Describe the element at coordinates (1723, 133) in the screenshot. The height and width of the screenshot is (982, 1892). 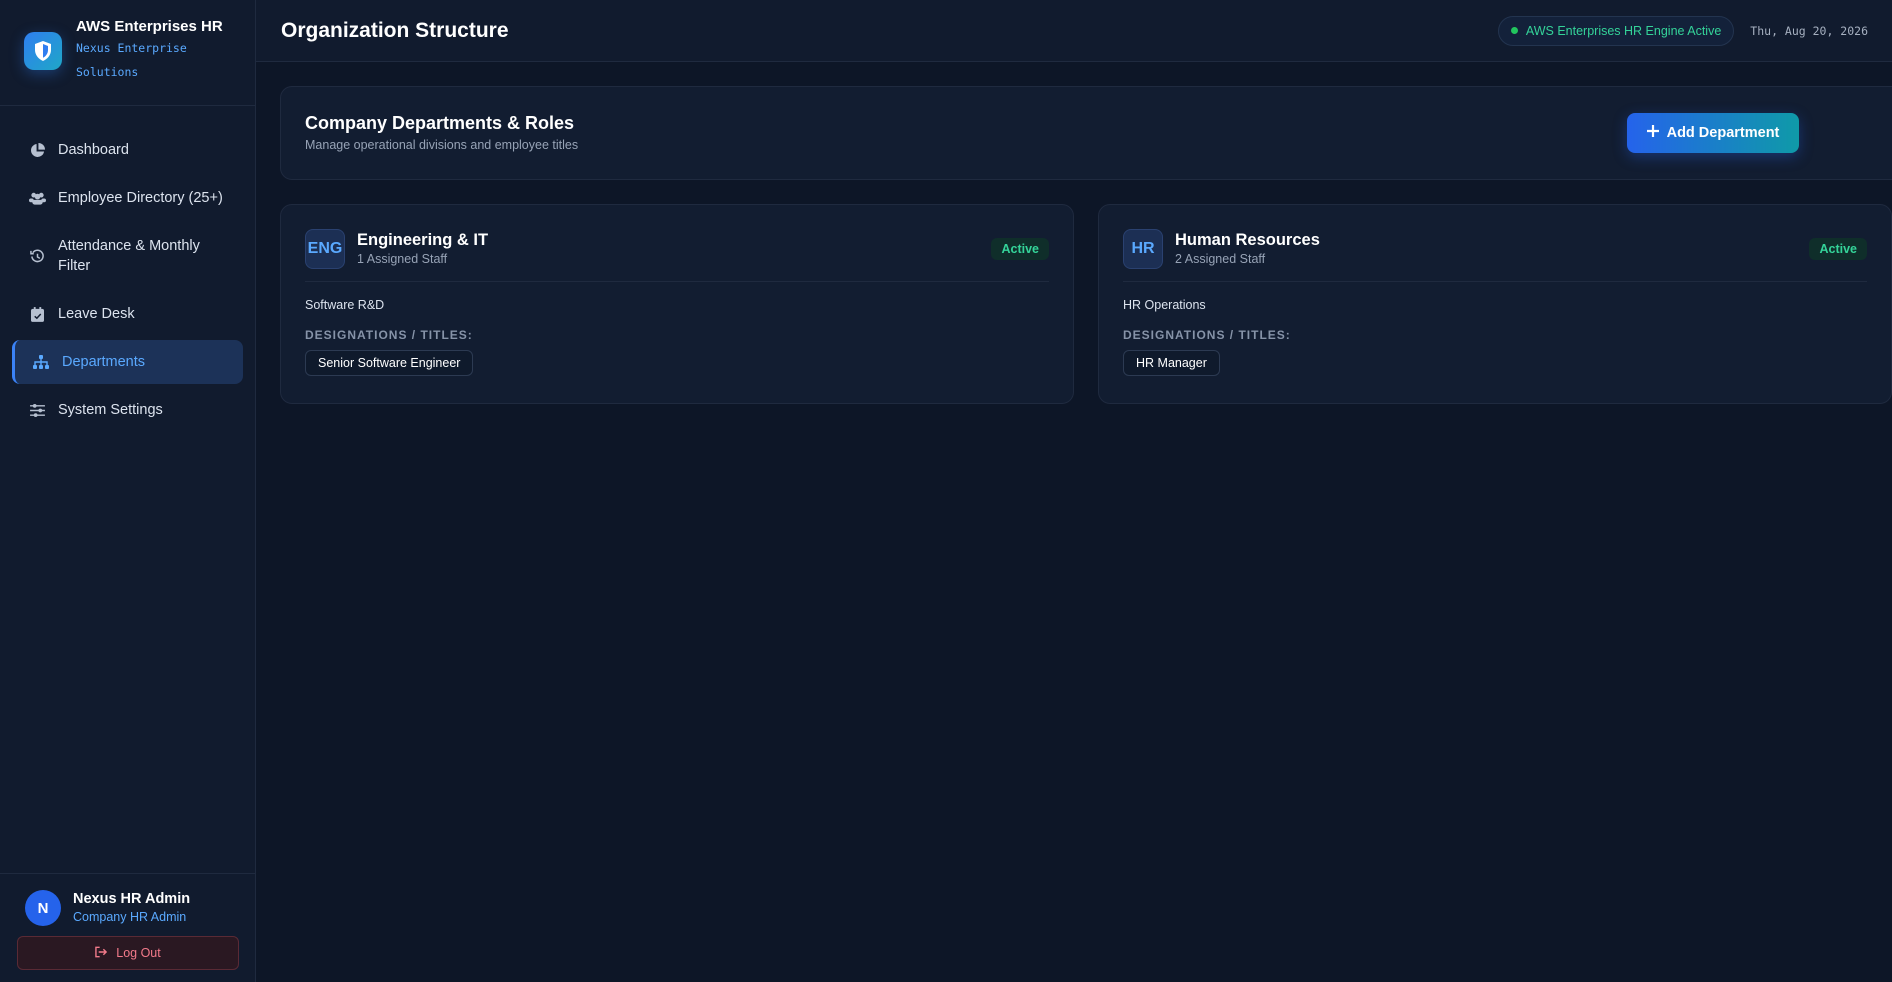
I see `add-department-label: Add Department` at that location.